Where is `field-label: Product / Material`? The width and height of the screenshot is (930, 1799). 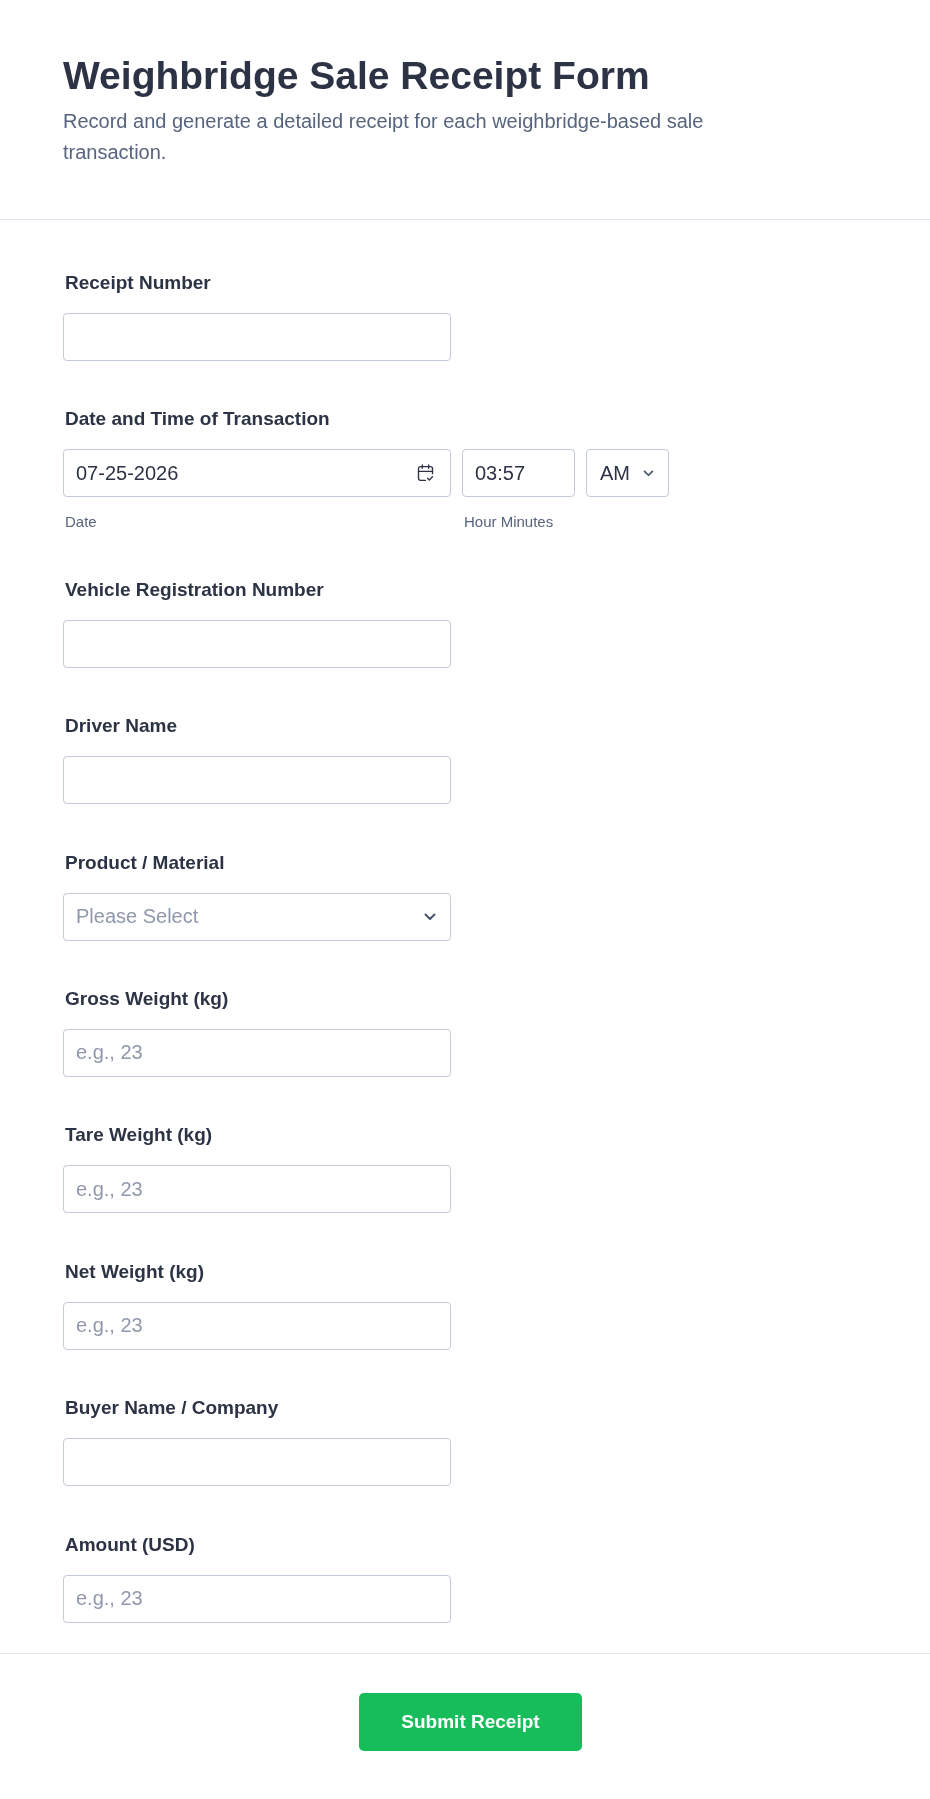
field-label: Product / Material is located at coordinates (144, 862).